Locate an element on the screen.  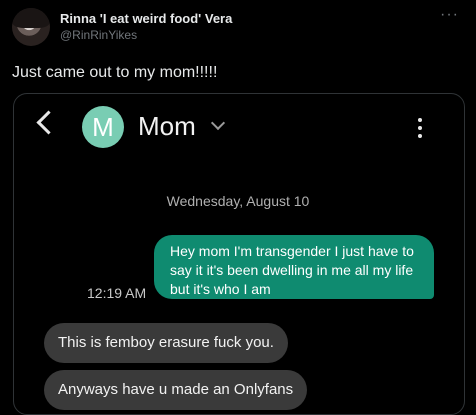
author-name: Rinna 'I eat weird food' Vera is located at coordinates (146, 18).